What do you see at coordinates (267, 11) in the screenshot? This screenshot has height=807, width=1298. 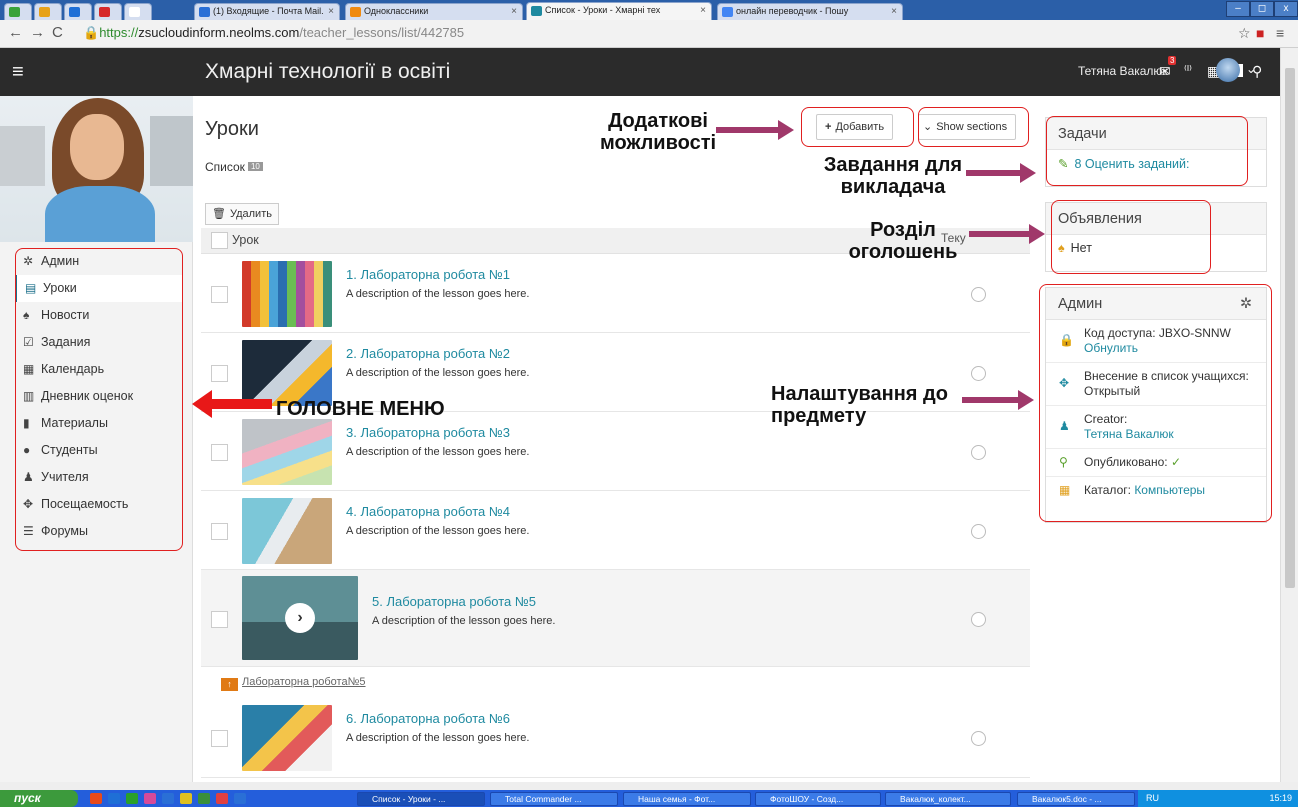 I see `browser-tab: (1) Входящие - Почта Mail. ×` at bounding box center [267, 11].